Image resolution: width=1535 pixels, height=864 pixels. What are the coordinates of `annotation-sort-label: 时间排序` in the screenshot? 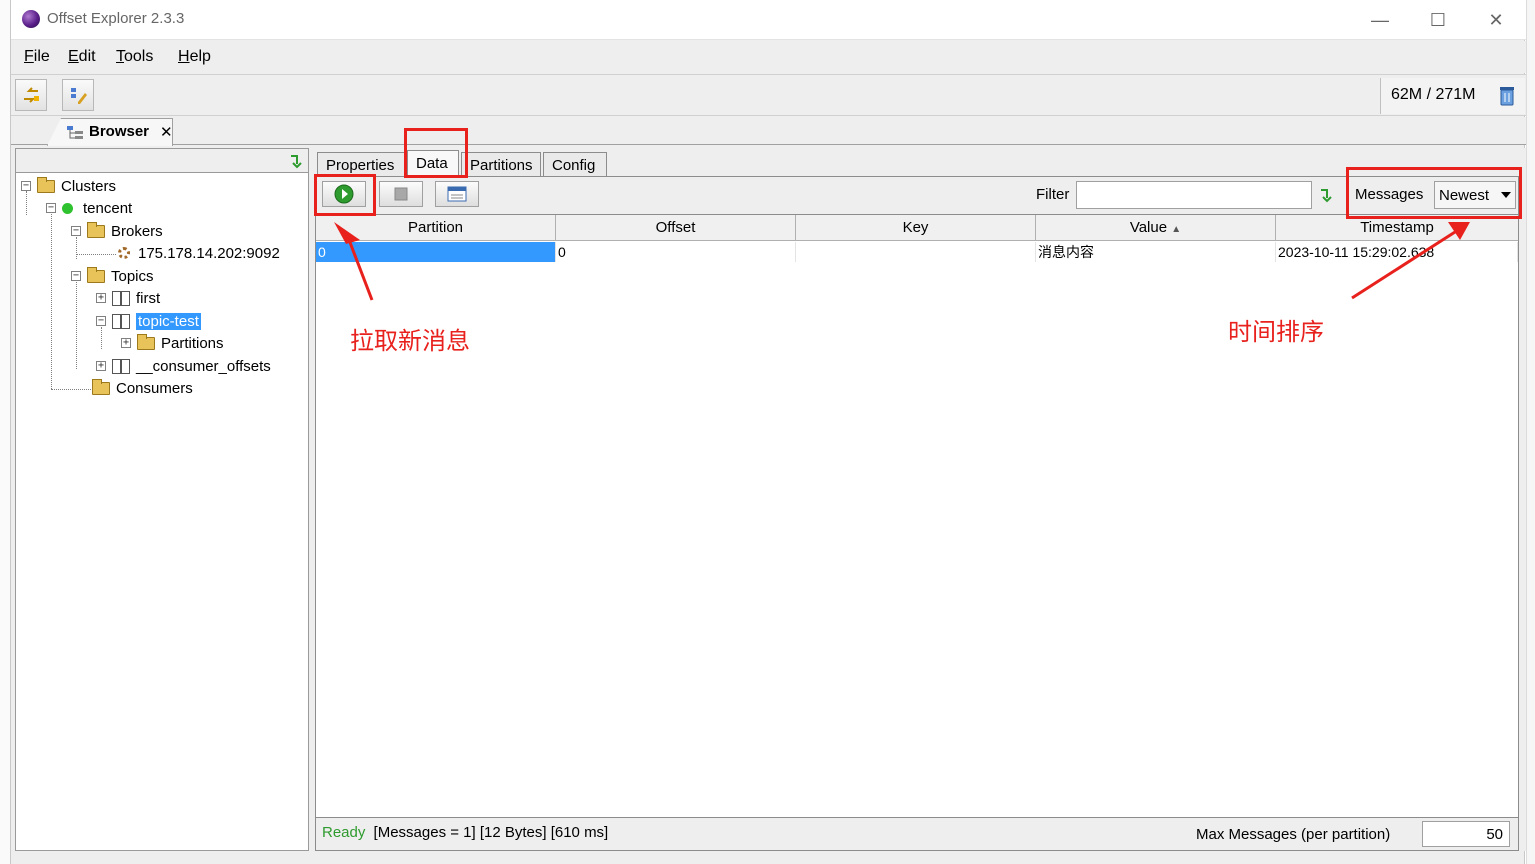 It's located at (1276, 332).